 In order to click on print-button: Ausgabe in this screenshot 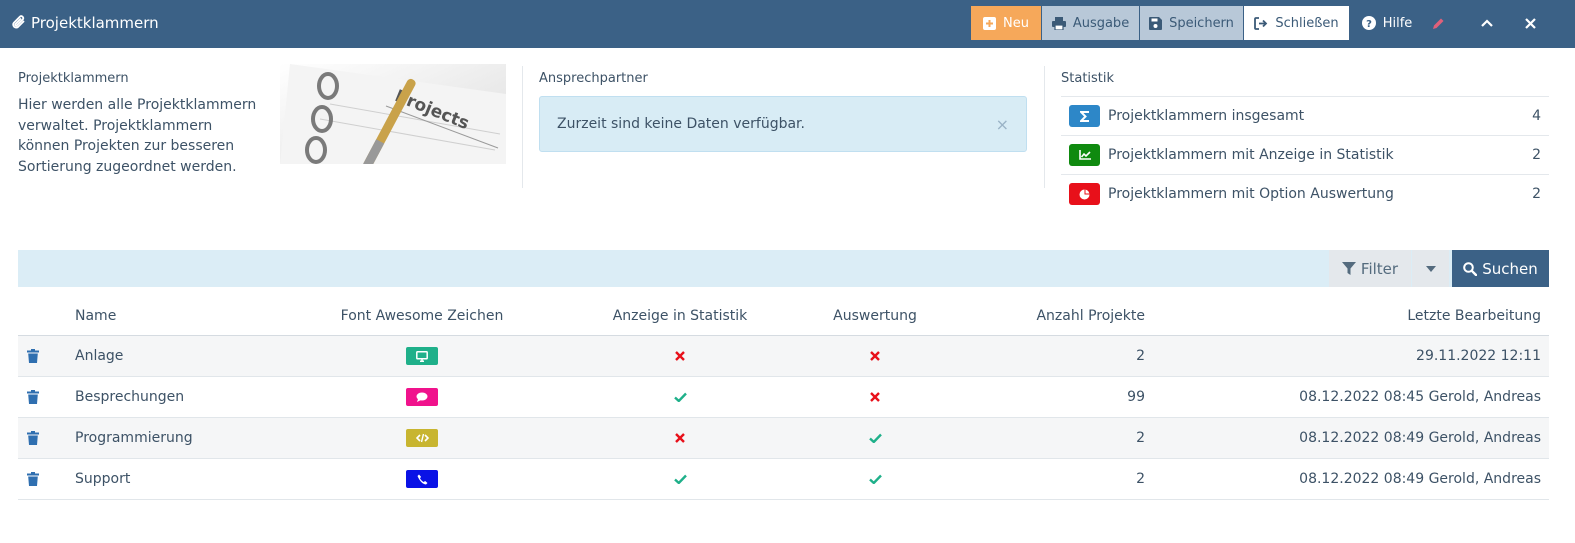, I will do `click(1090, 23)`.